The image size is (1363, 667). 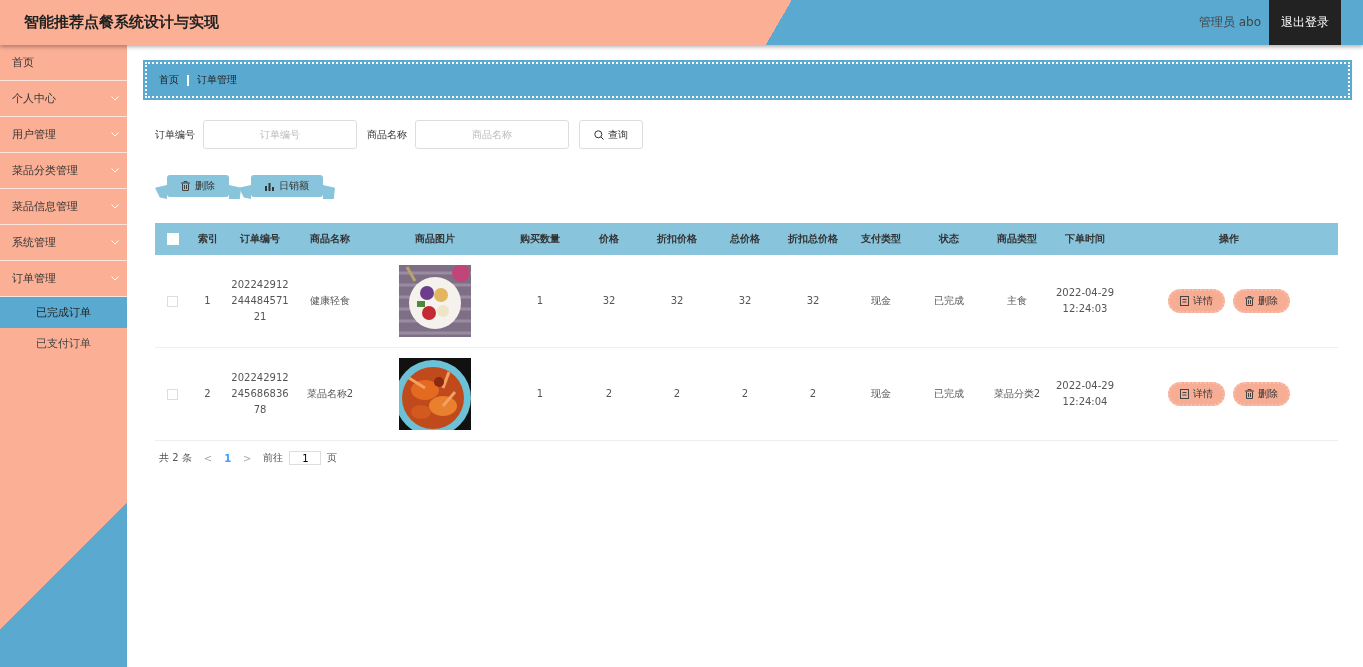 I want to click on bar-chart-icon, so click(x=269, y=186).